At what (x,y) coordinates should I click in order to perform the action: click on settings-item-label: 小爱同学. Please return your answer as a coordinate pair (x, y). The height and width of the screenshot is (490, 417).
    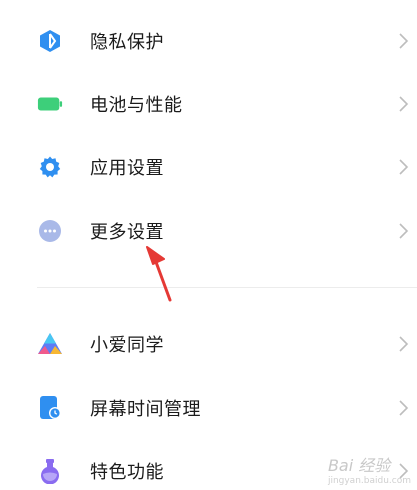
    Looking at the image, I should click on (127, 345).